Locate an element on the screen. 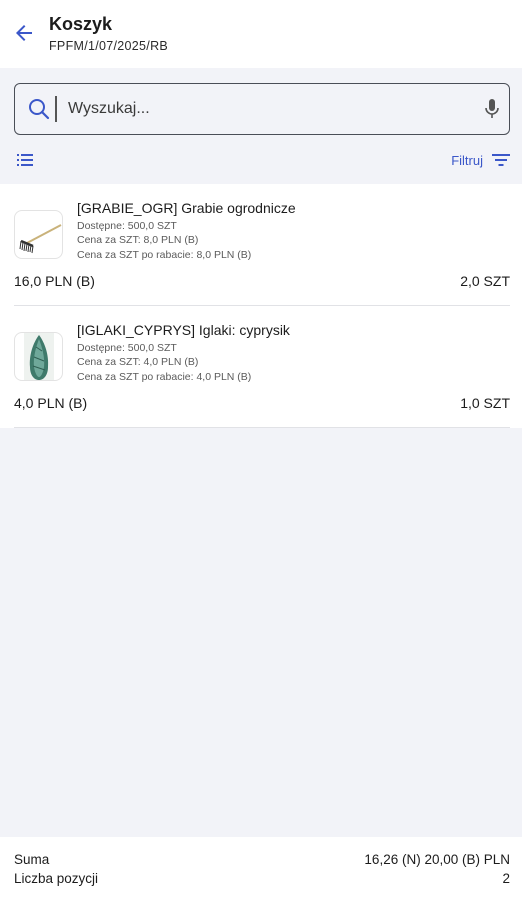  sum-value: 16,26 (N) 20,00 (B) PLN is located at coordinates (437, 859).